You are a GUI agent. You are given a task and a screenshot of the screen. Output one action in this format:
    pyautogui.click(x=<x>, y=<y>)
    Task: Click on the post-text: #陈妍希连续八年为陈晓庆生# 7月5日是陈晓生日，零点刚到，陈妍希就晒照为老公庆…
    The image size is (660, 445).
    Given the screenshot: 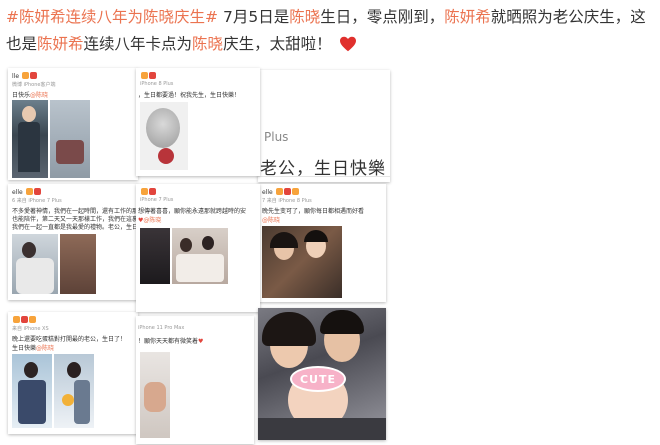 What is the action you would take?
    pyautogui.click(x=331, y=31)
    